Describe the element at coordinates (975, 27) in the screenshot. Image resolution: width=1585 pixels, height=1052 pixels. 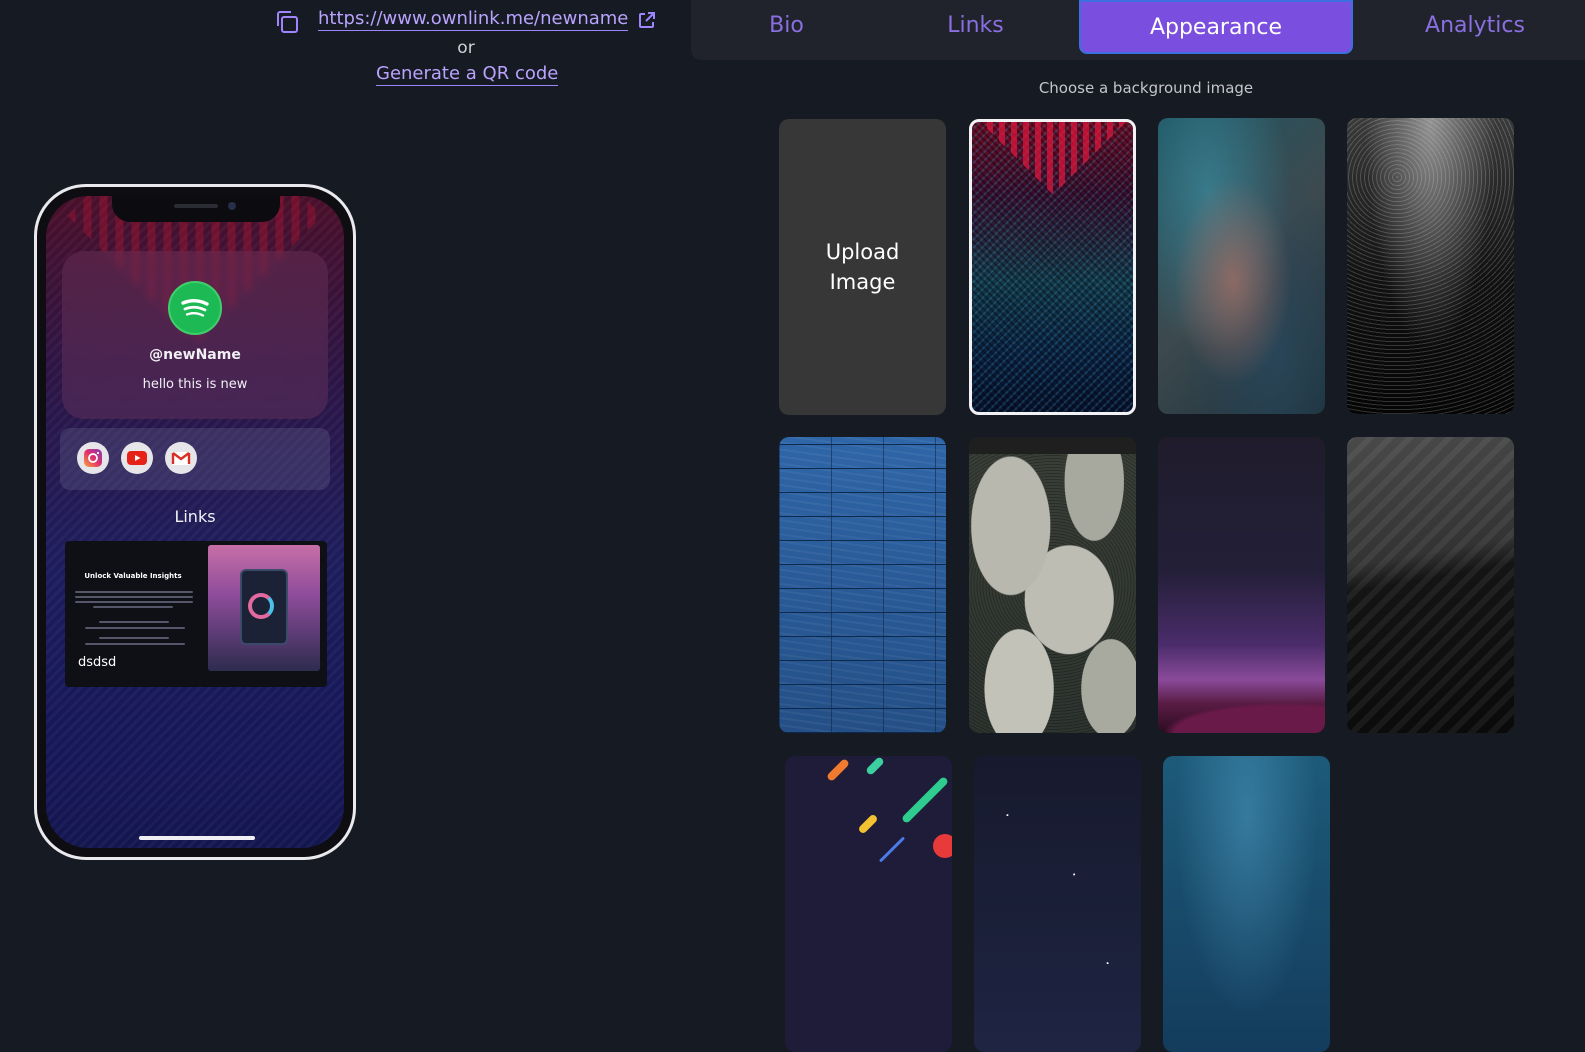
I see `tab-links: Links` at that location.